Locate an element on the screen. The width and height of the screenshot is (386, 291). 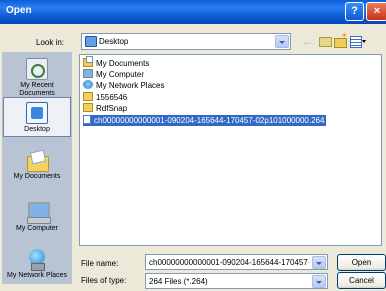
place-my-computer: My Computer is located at coordinates (37, 217).